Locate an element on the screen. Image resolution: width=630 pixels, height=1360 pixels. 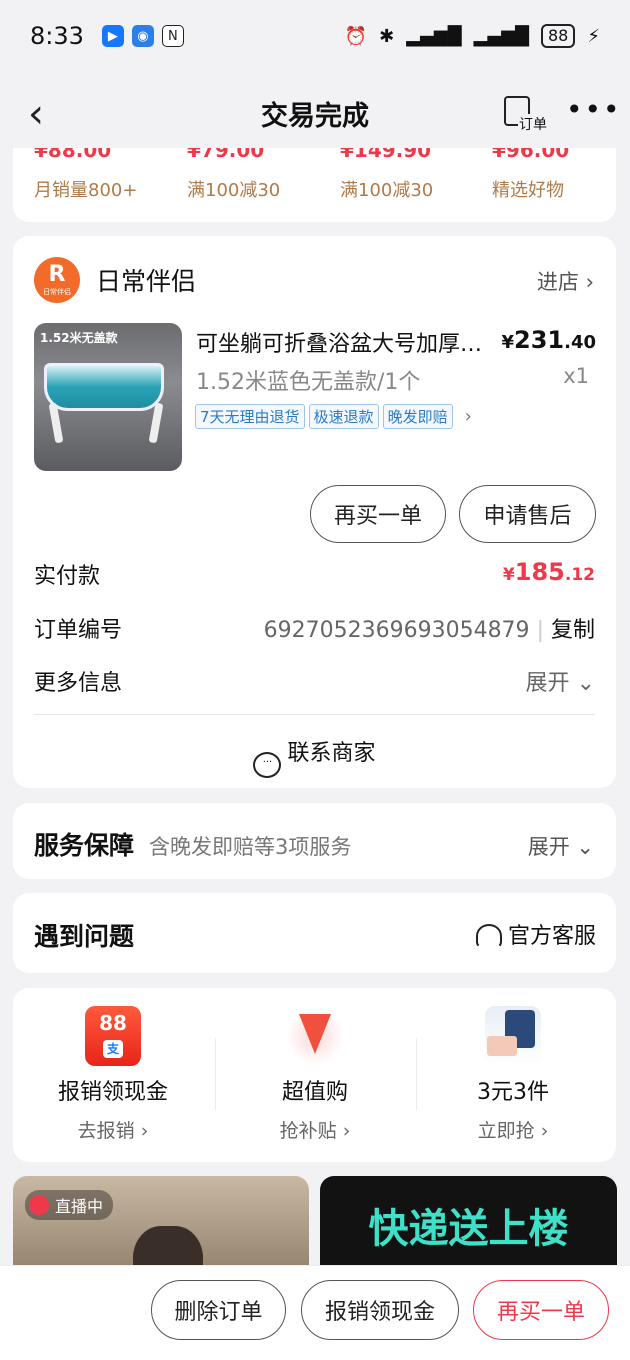
store-name: 日常伴侣 is located at coordinates (146, 280).